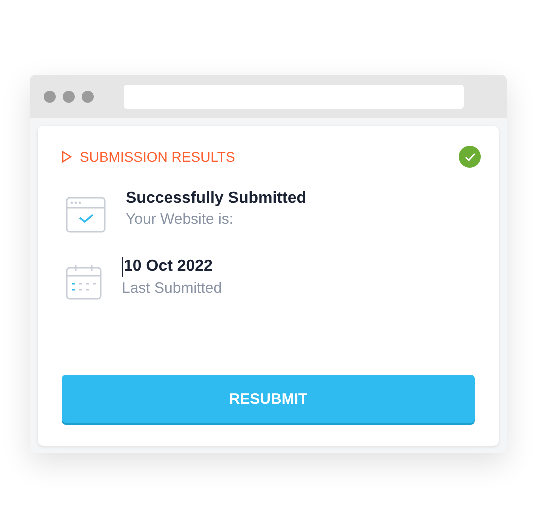  Describe the element at coordinates (67, 157) in the screenshot. I see `play-icon` at that location.